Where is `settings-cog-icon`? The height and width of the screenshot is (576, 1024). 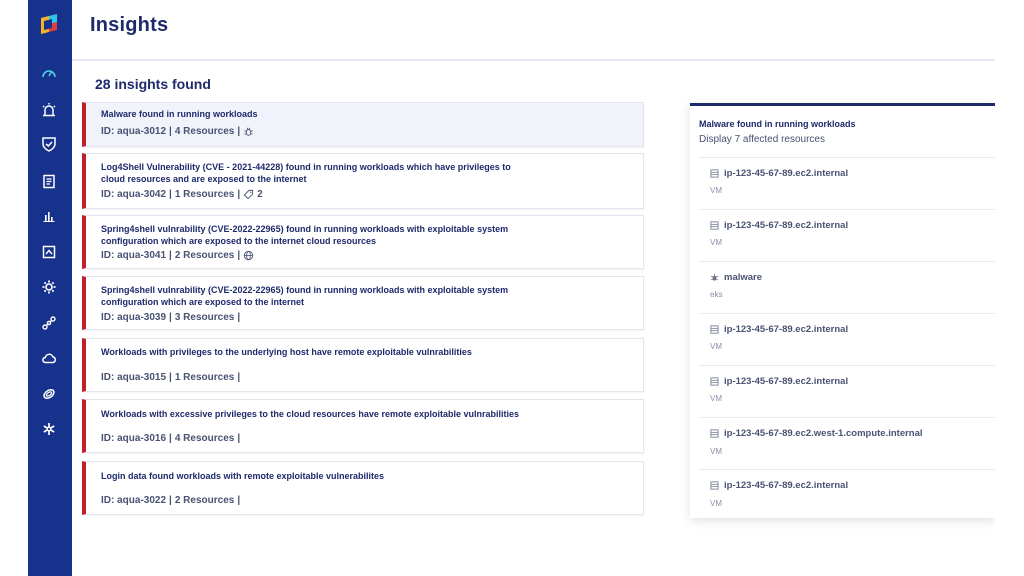
settings-cog-icon is located at coordinates (49, 287).